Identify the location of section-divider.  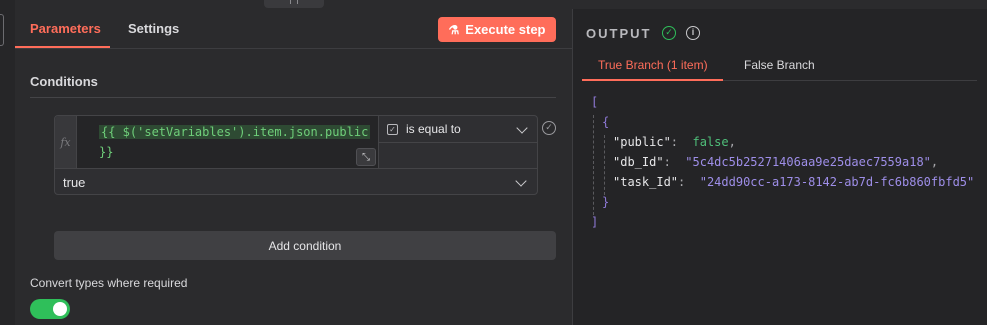
(293, 97).